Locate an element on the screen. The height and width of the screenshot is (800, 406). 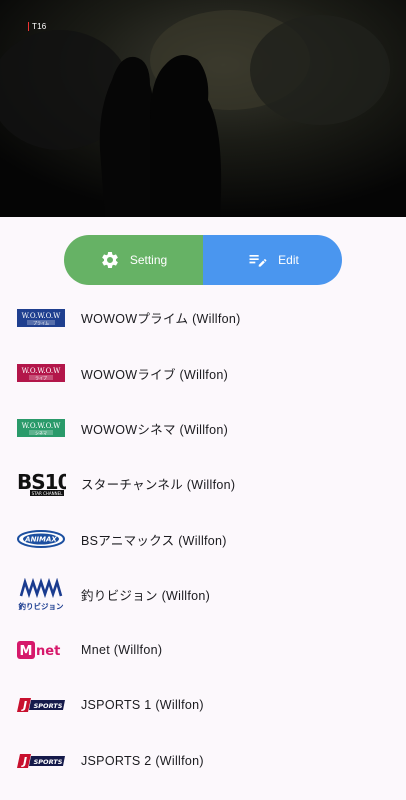
edit-button: Edit is located at coordinates (272, 260).